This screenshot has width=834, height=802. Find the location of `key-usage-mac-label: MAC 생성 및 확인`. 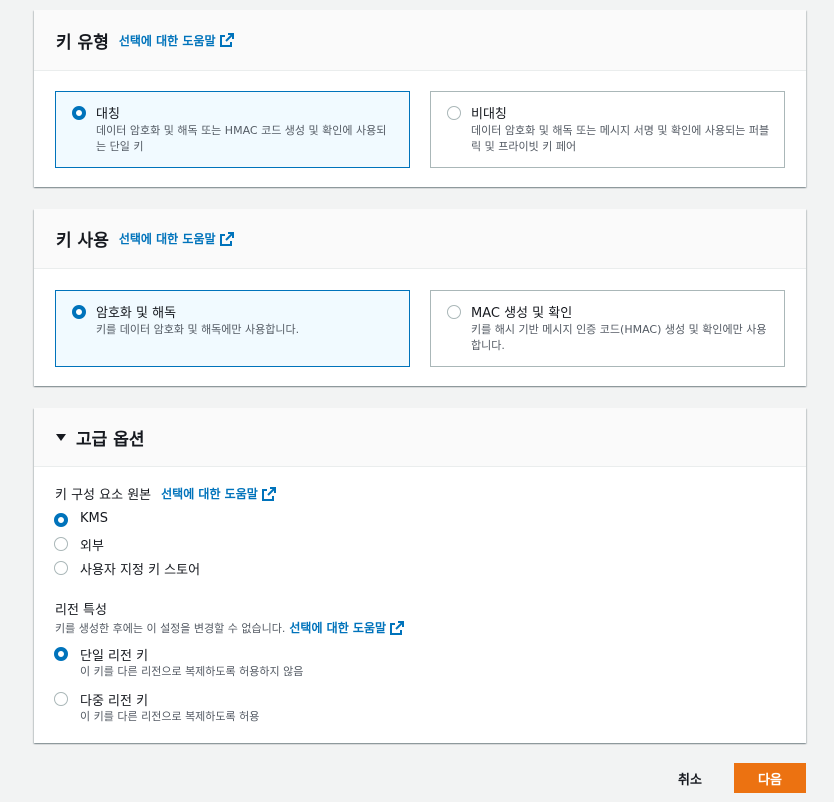

key-usage-mac-label: MAC 생성 및 확인 is located at coordinates (522, 313).